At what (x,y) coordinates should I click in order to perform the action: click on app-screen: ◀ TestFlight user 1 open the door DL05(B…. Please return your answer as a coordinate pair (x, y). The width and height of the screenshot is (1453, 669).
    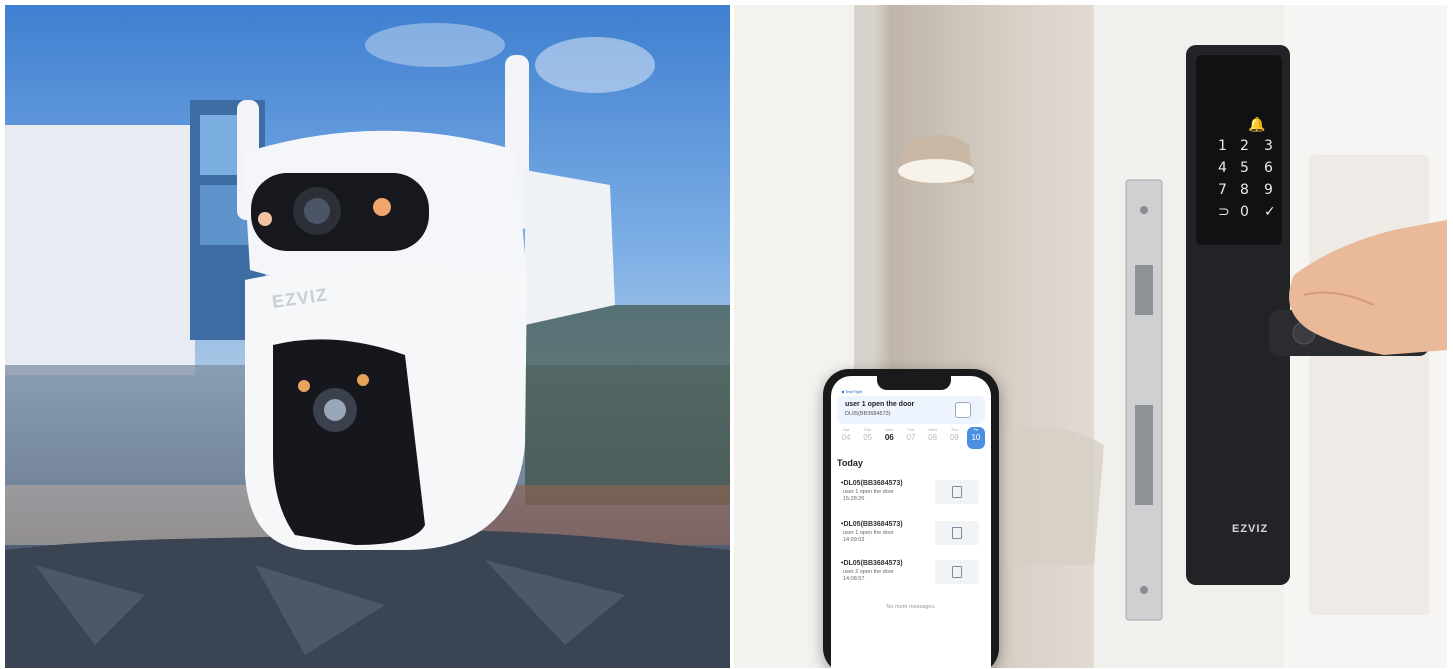
    Looking at the image, I should click on (911, 522).